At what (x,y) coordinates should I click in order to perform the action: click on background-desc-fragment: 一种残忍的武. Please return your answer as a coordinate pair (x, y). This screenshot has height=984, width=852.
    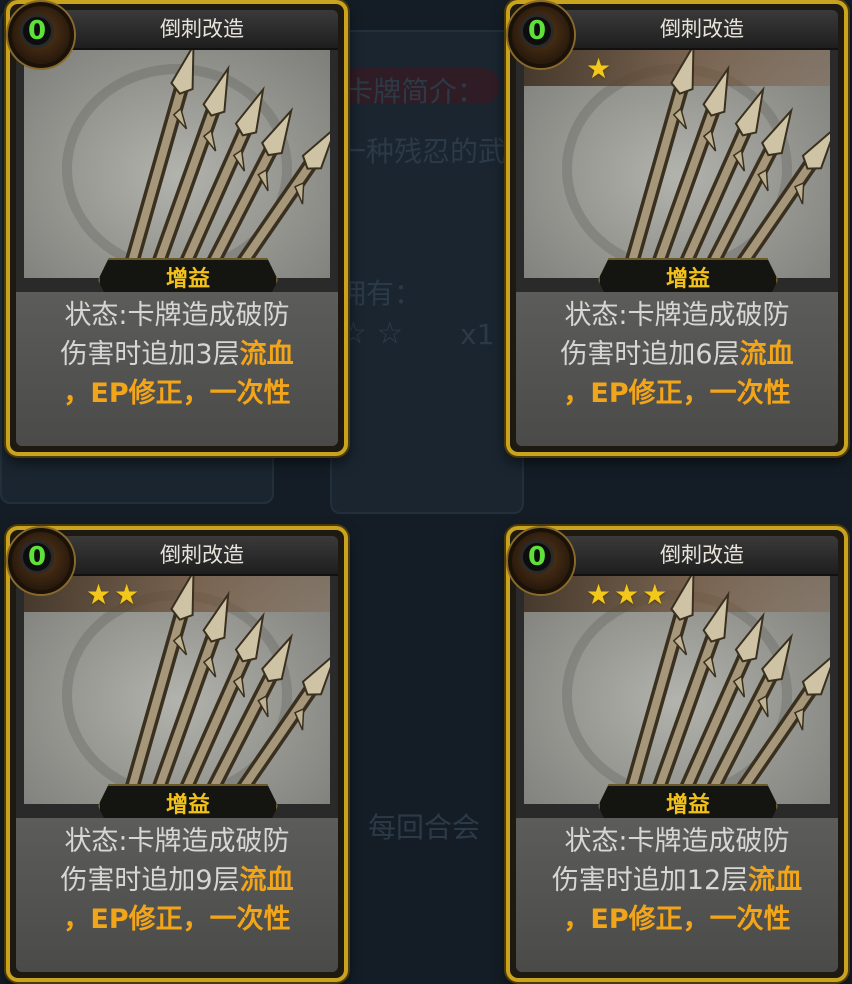
    Looking at the image, I should click on (422, 151).